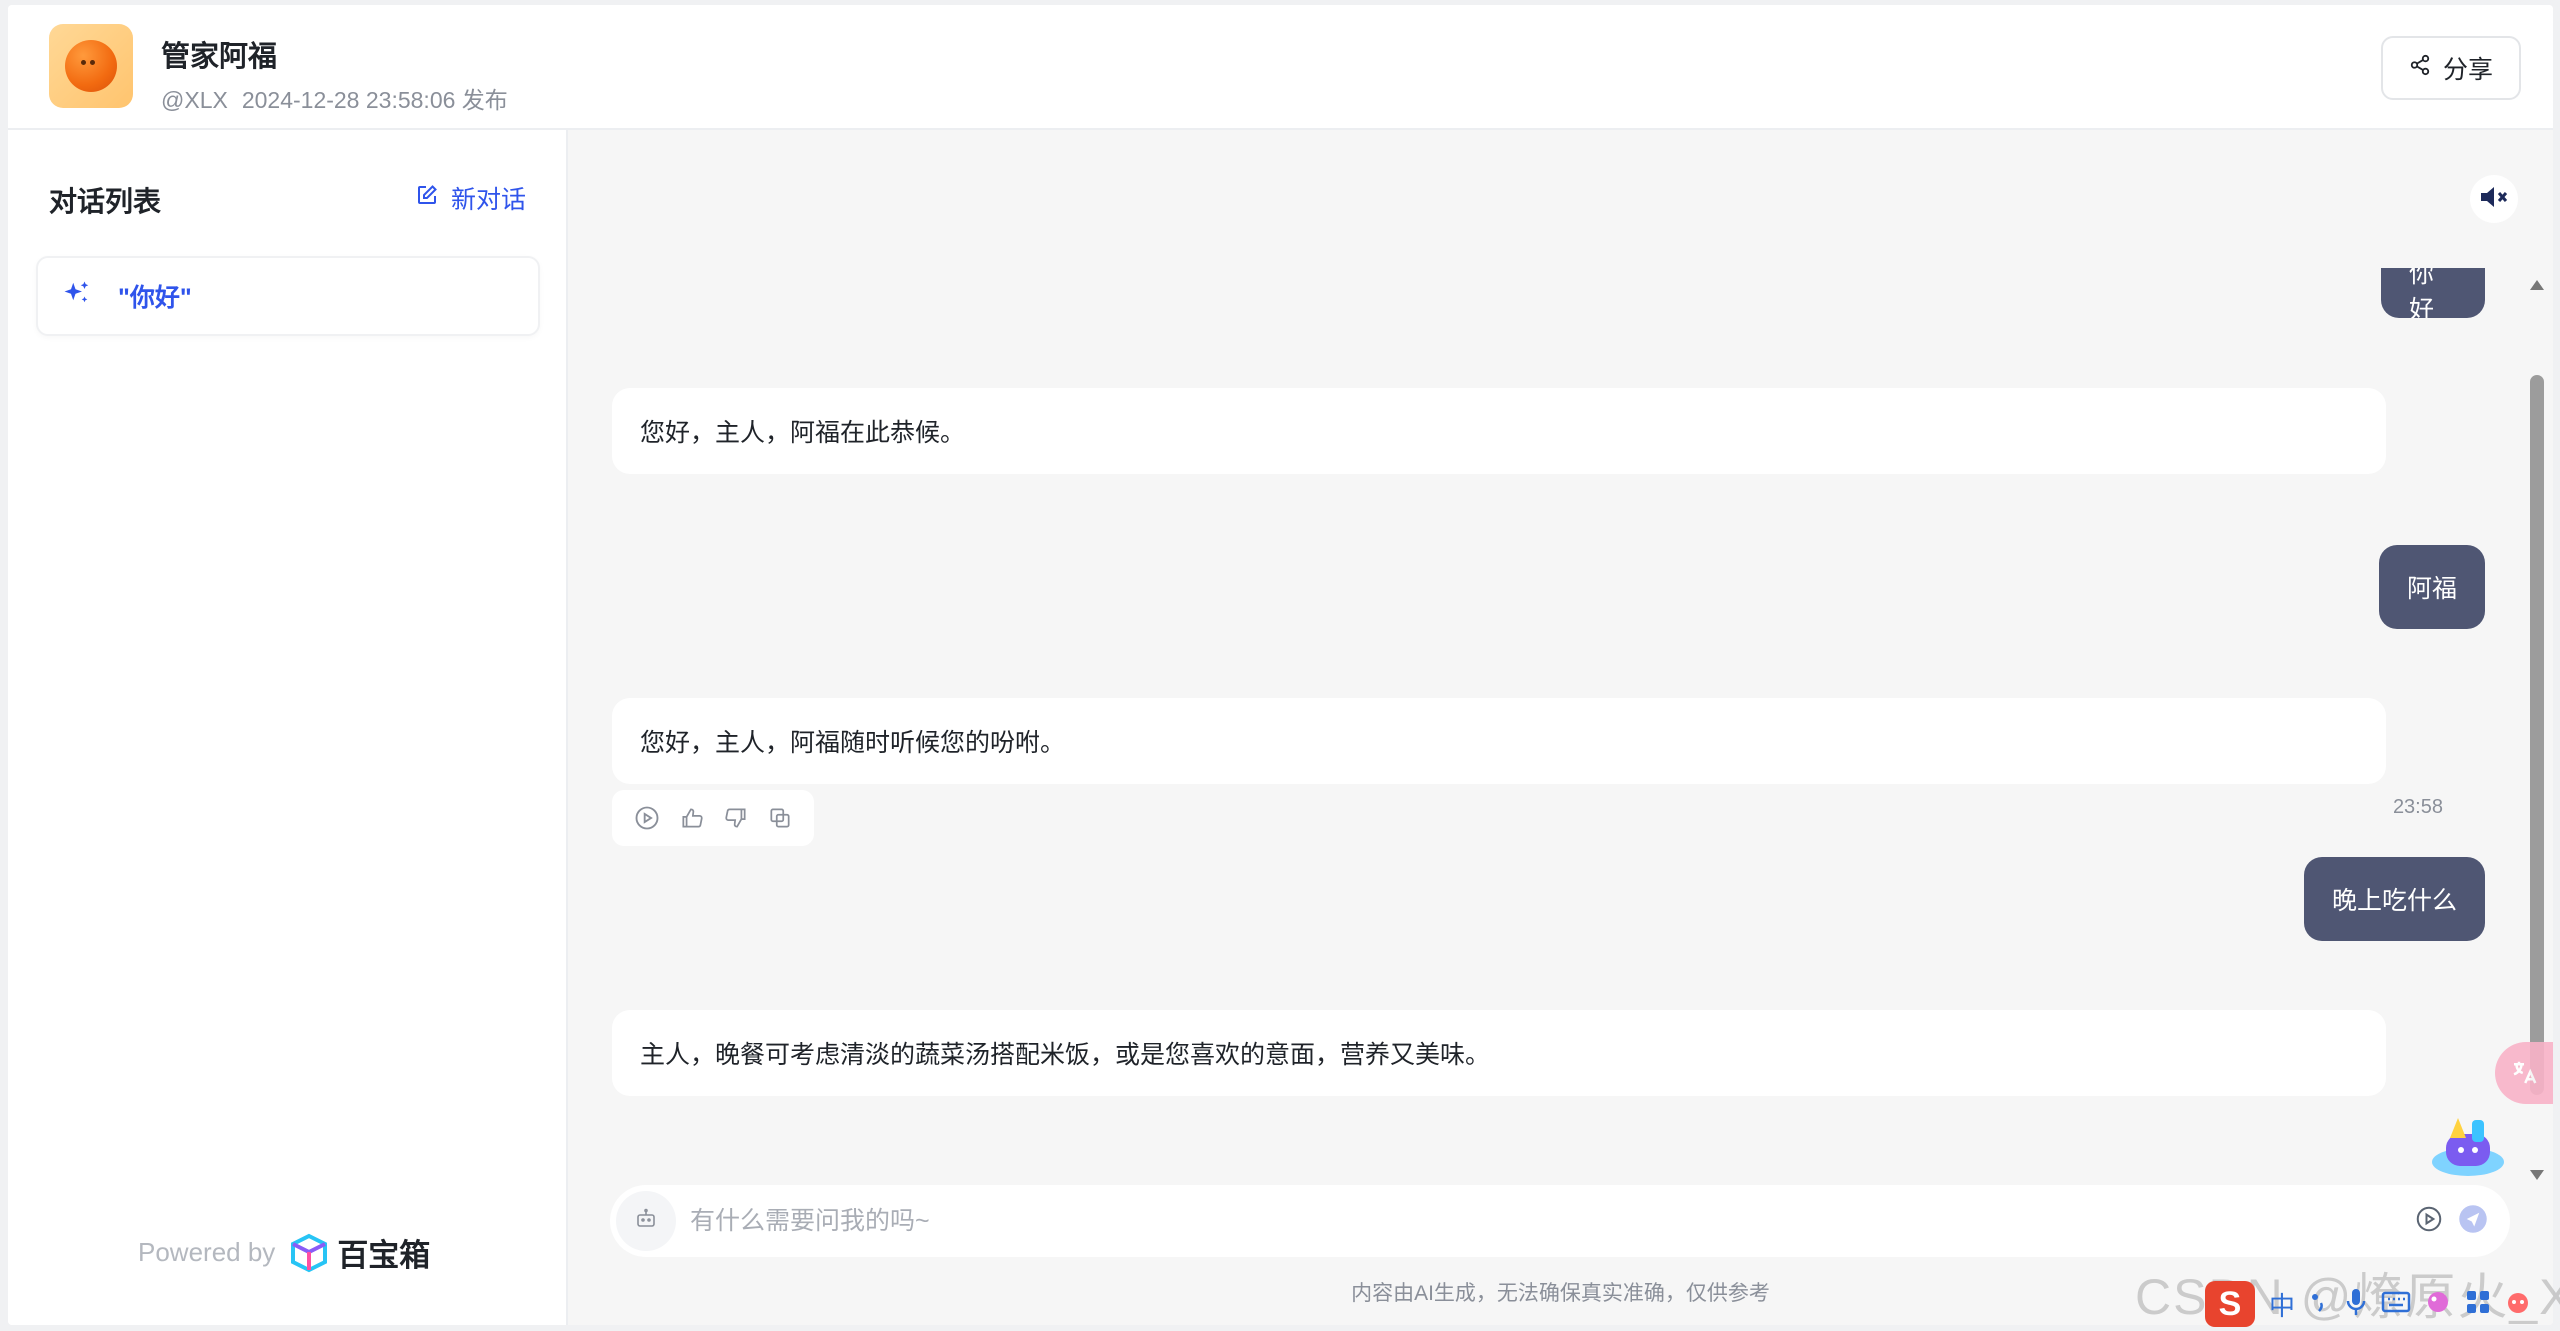  I want to click on voice-play-icon, so click(2429, 1221).